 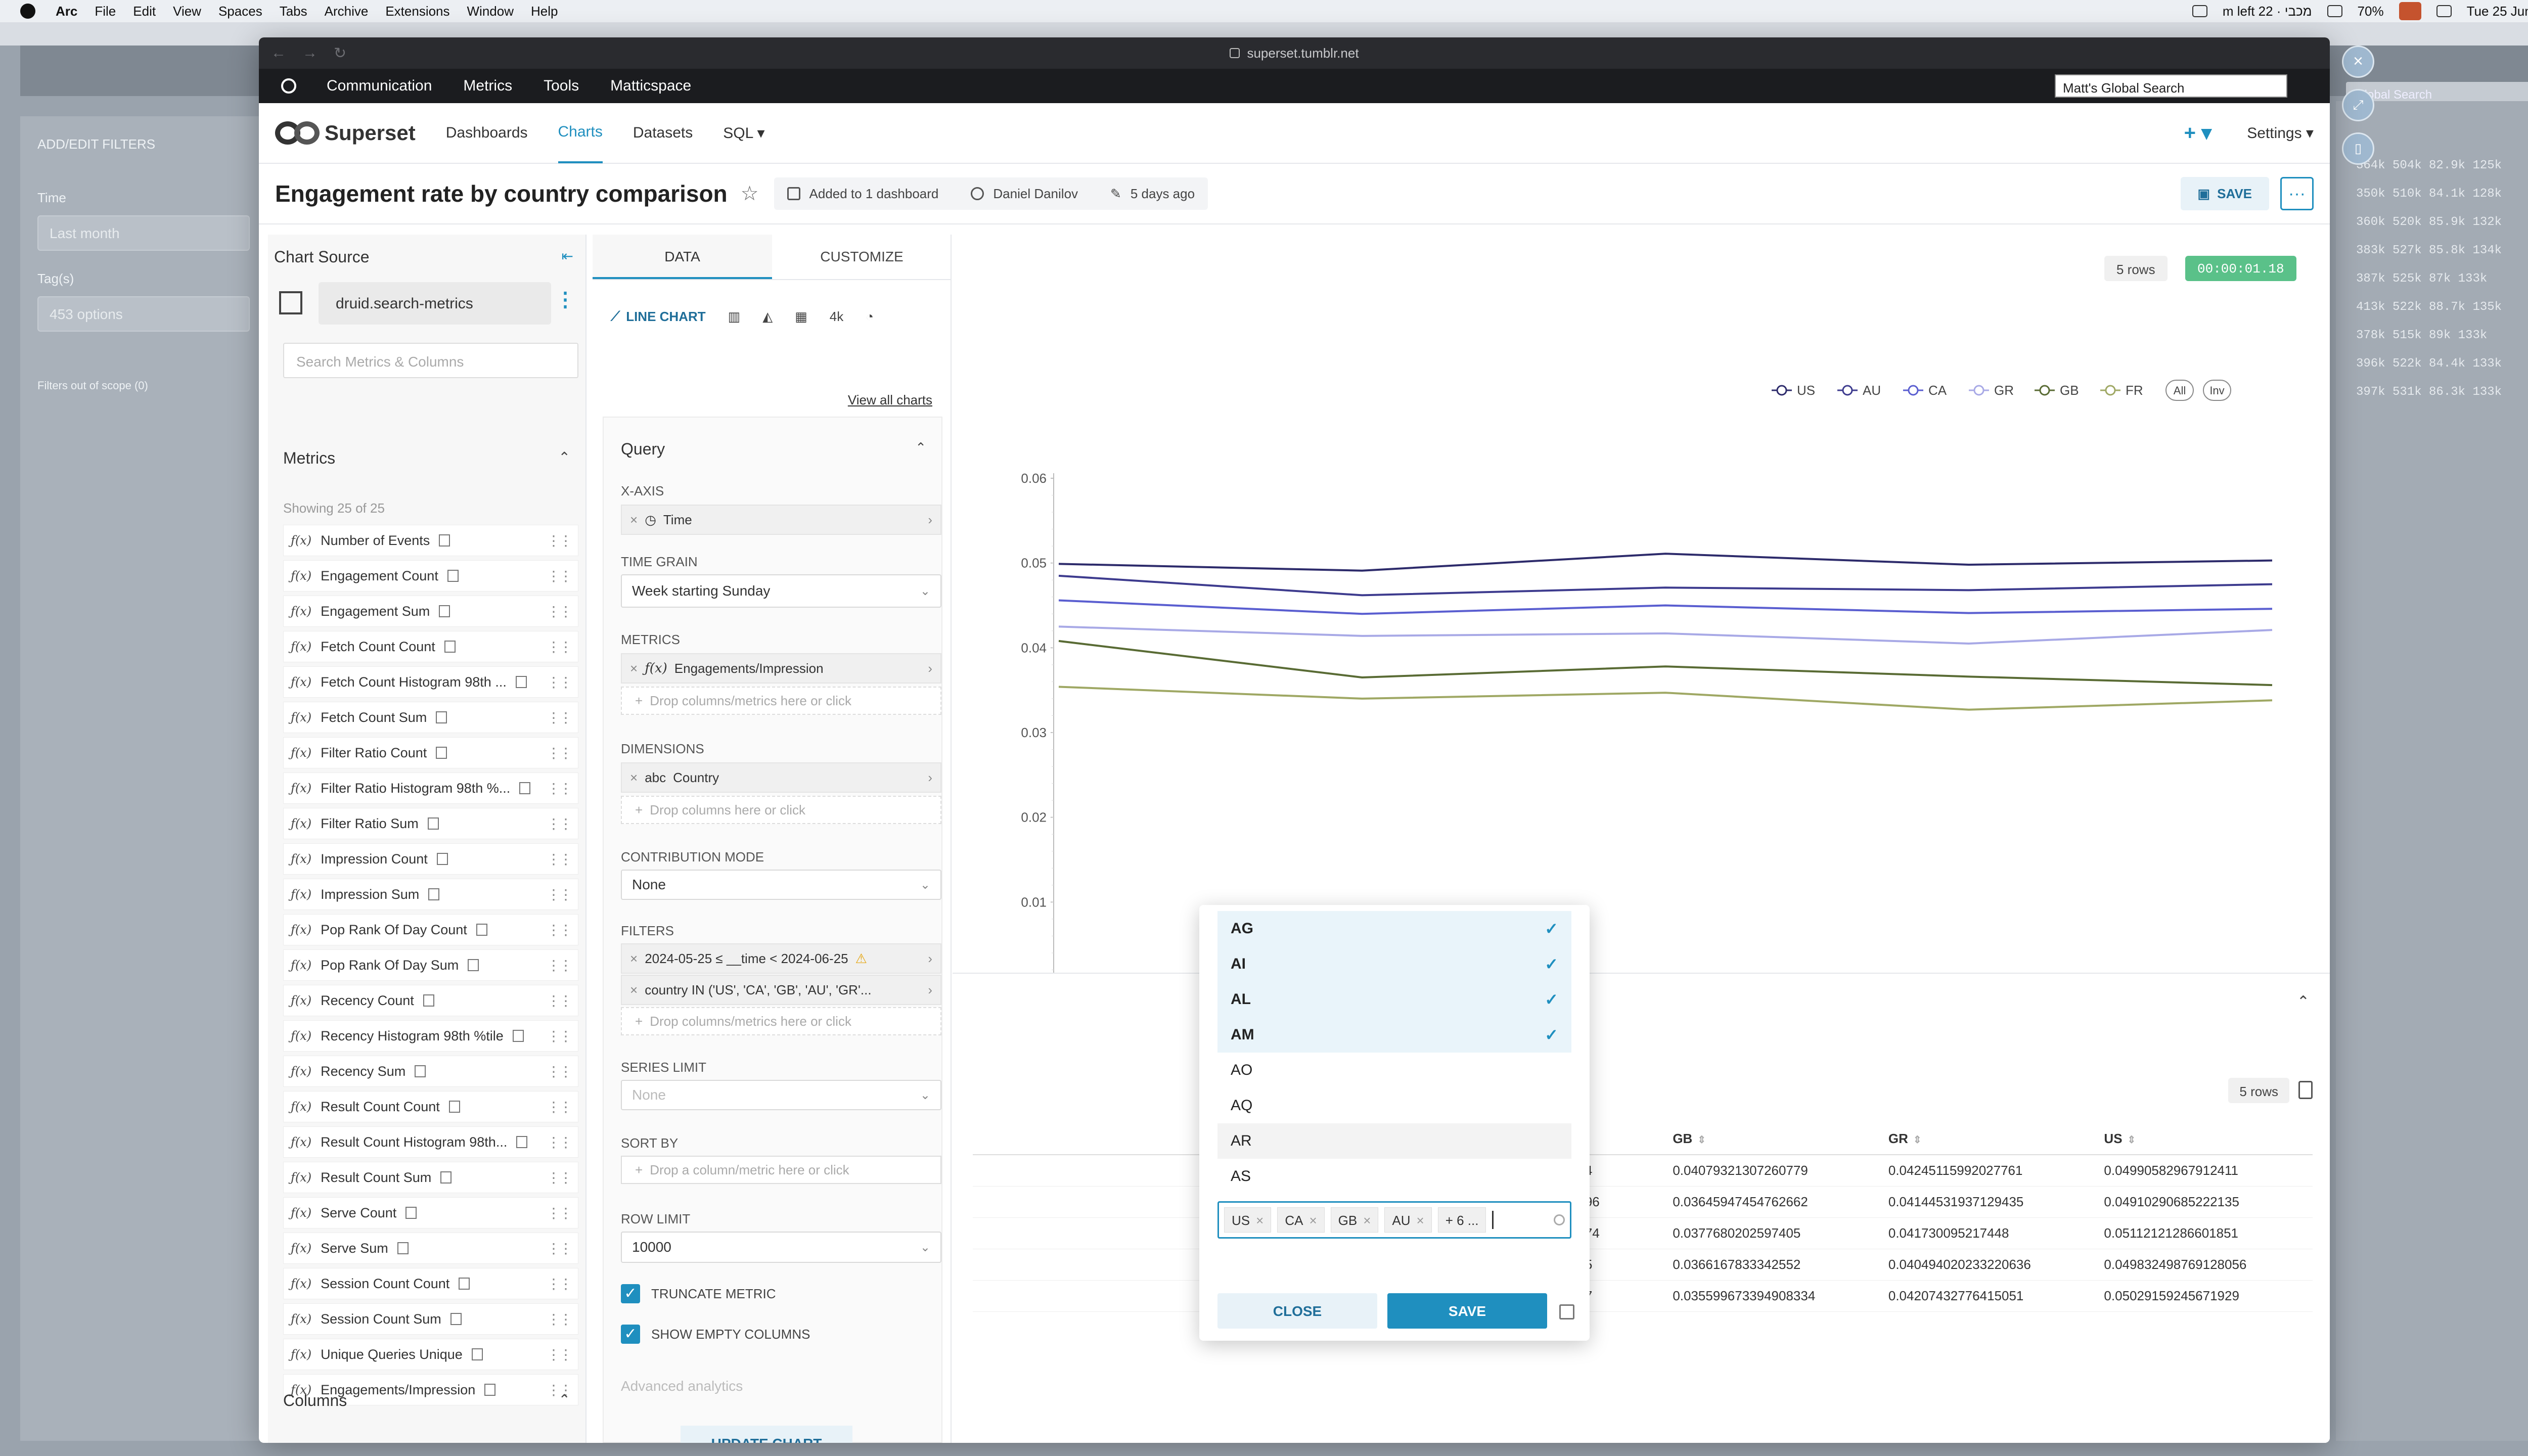 What do you see at coordinates (431, 1212) in the screenshot?
I see `metric-item: ƒ(x) Serve Count ⋮⋮` at bounding box center [431, 1212].